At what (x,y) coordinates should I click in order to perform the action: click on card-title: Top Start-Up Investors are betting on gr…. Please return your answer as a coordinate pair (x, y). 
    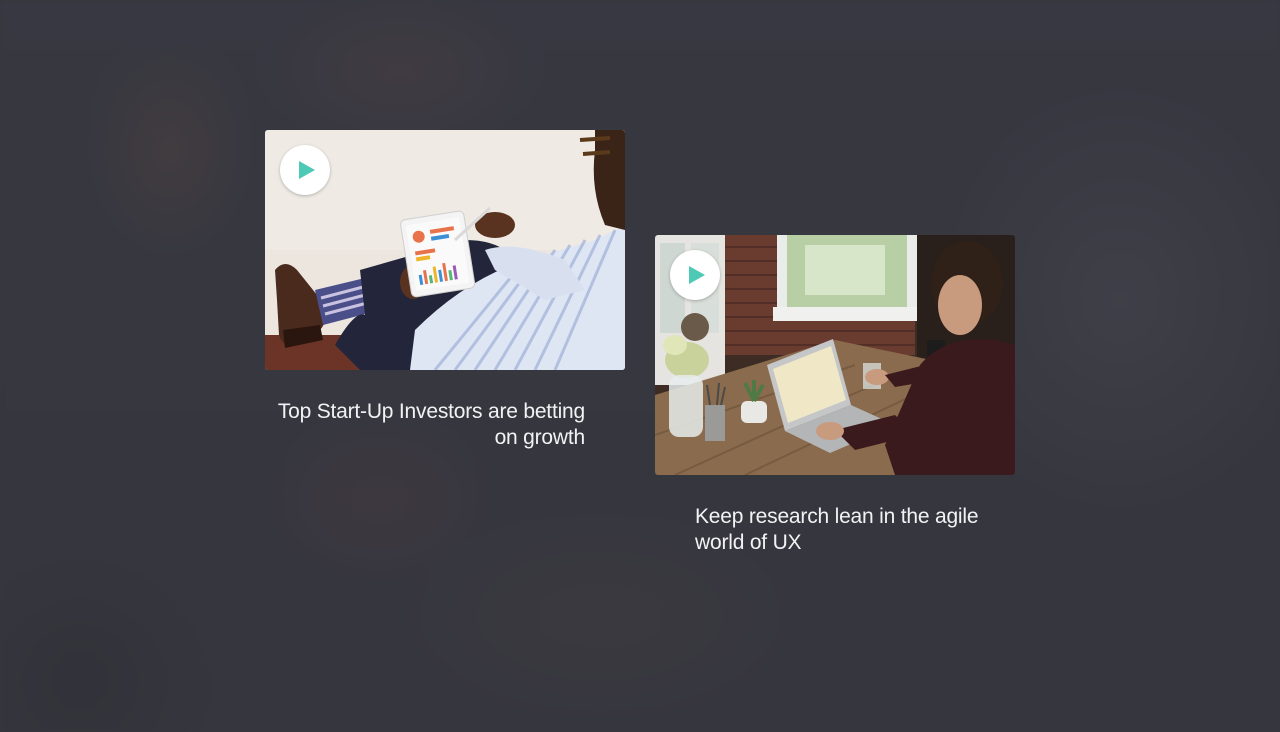
    Looking at the image, I should click on (425, 425).